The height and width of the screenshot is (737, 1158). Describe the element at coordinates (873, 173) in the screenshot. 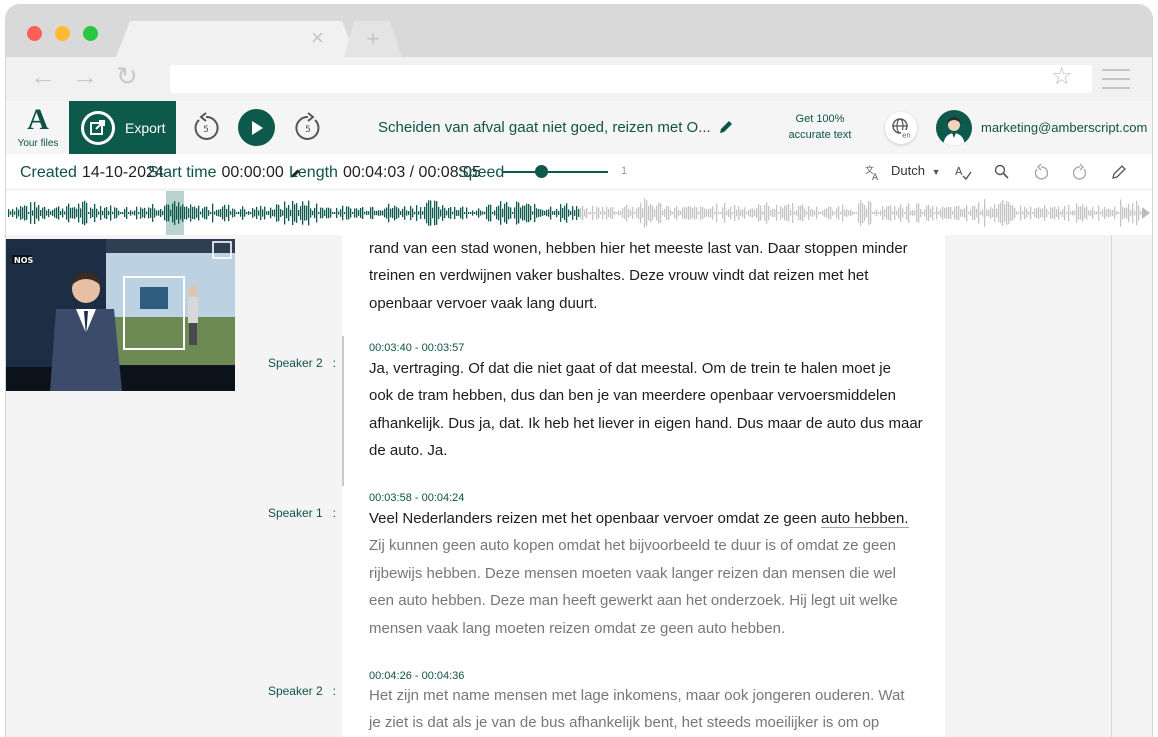

I see `translate-icon: 文A` at that location.